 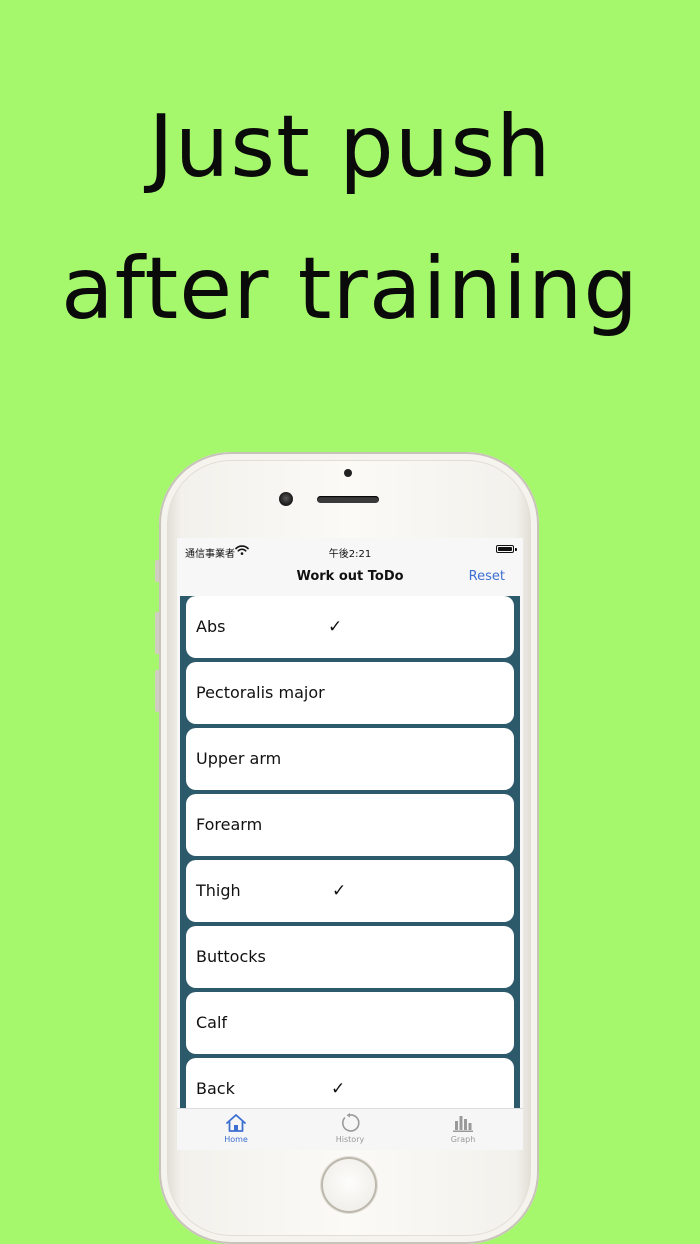 What do you see at coordinates (350, 147) in the screenshot?
I see `headline-line-1: Just push` at bounding box center [350, 147].